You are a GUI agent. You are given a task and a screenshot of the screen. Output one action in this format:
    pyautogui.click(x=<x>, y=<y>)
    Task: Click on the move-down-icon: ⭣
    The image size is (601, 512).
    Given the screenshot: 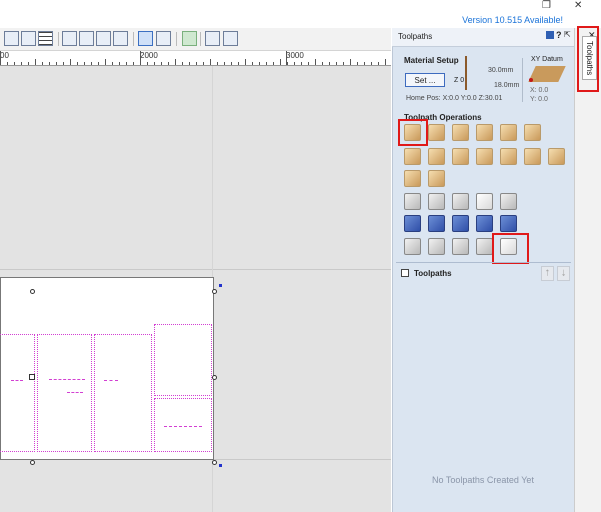 What is the action you would take?
    pyautogui.click(x=563, y=273)
    